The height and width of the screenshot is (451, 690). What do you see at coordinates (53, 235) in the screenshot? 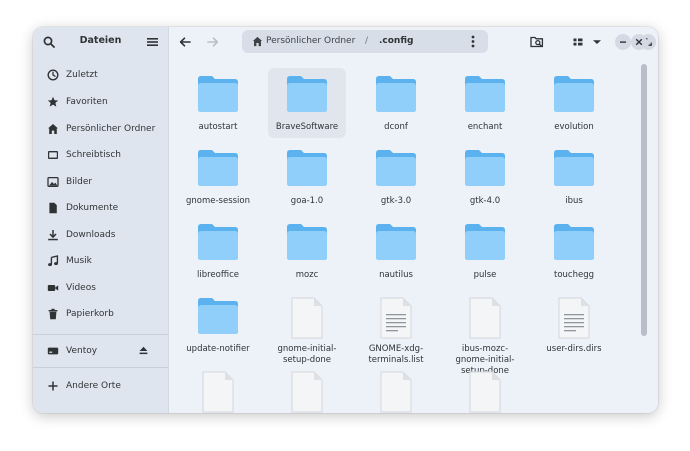
I see `download-icon` at bounding box center [53, 235].